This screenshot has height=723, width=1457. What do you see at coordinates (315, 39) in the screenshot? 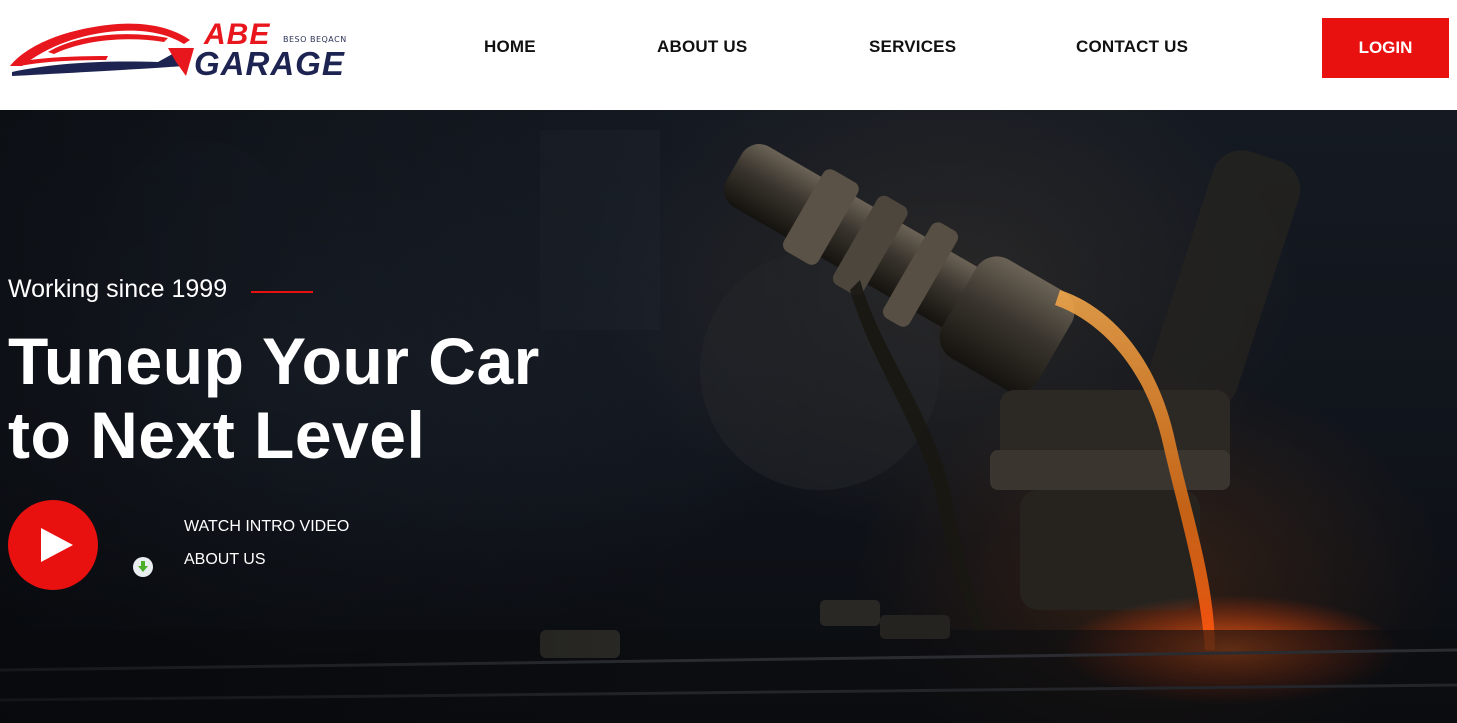
I see `brand-tagline: BESO BEQACN` at bounding box center [315, 39].